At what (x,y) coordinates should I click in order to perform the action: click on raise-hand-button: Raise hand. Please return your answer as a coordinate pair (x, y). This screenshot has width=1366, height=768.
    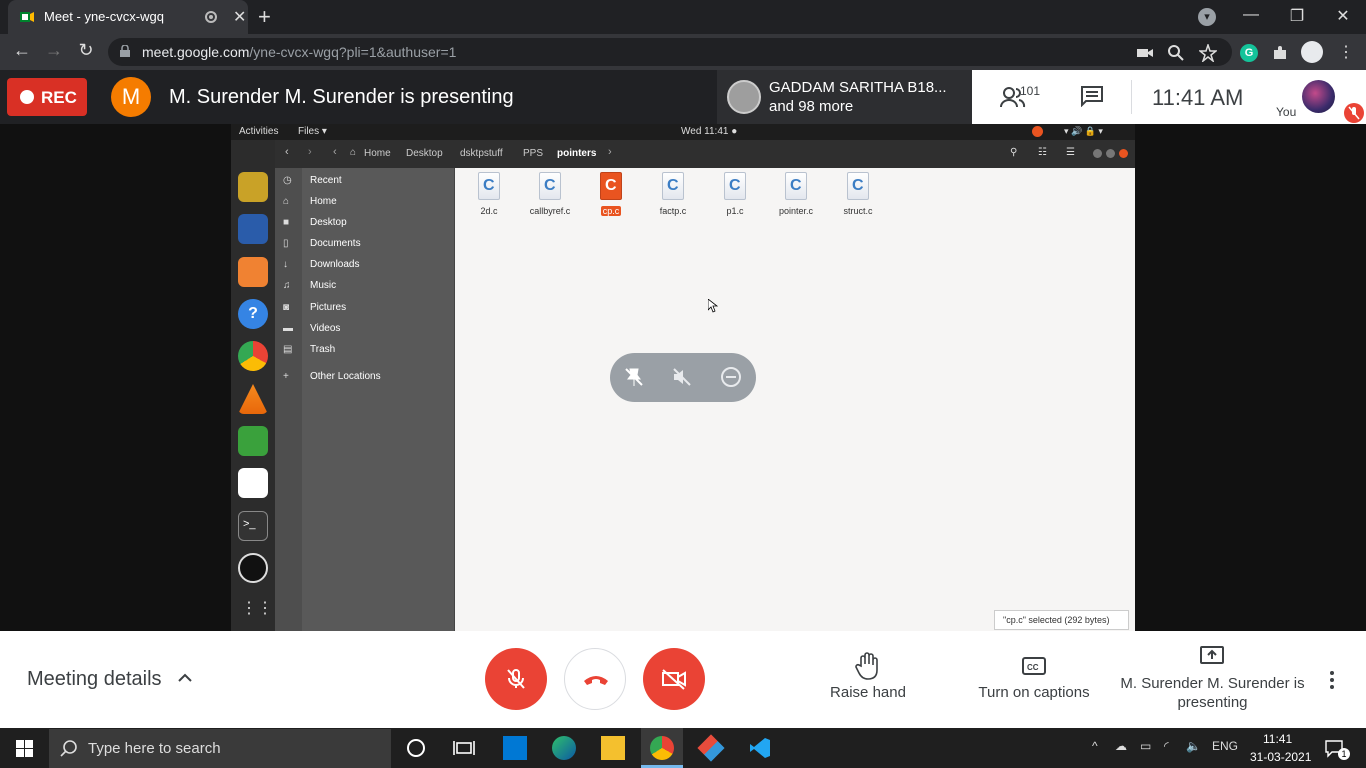
    Looking at the image, I should click on (868, 692).